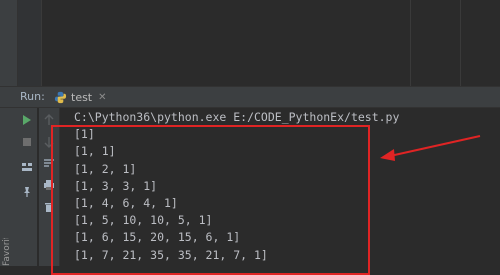 Image resolution: width=500 pixels, height=275 pixels. What do you see at coordinates (9, 133) in the screenshot?
I see `left-tool-strip` at bounding box center [9, 133].